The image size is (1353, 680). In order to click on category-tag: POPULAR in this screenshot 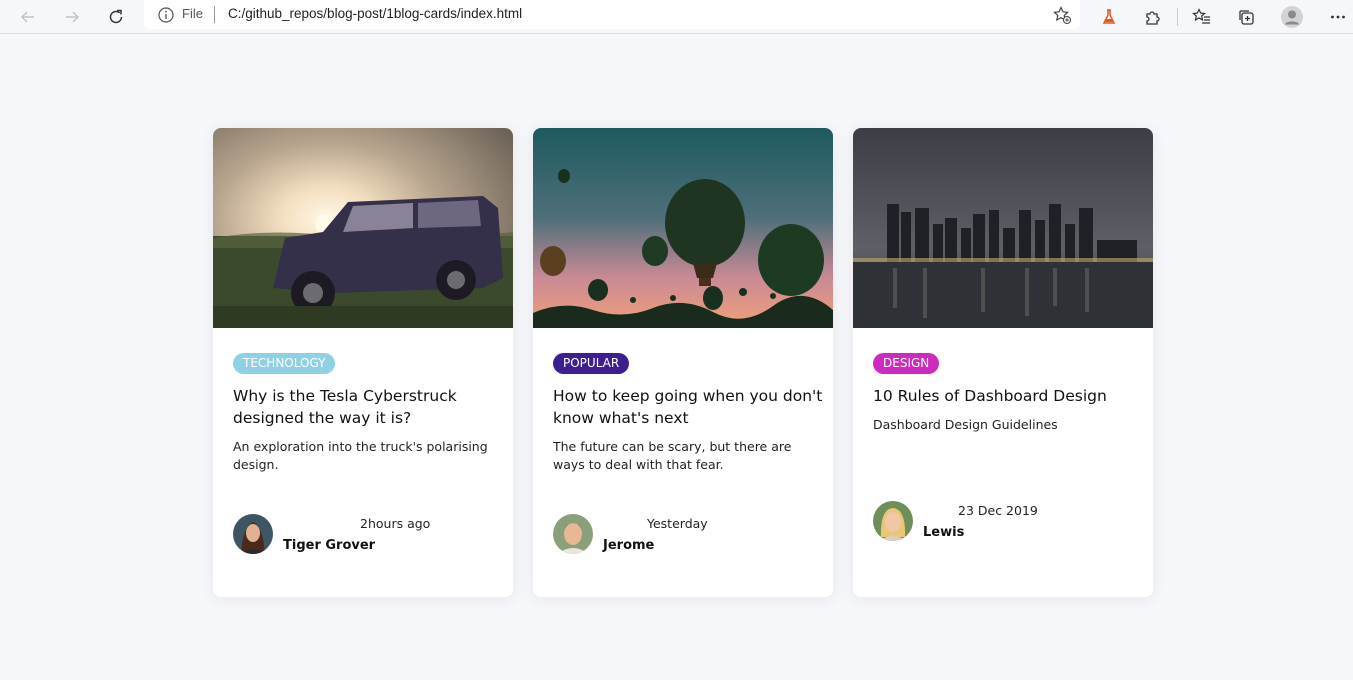, I will do `click(591, 363)`.